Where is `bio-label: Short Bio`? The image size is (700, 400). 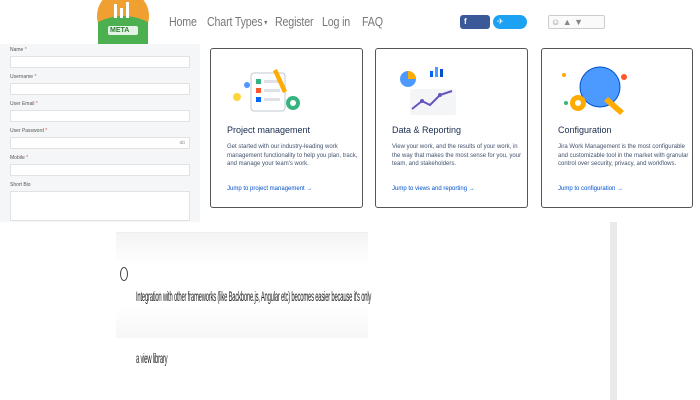 bio-label: Short Bio is located at coordinates (20, 185).